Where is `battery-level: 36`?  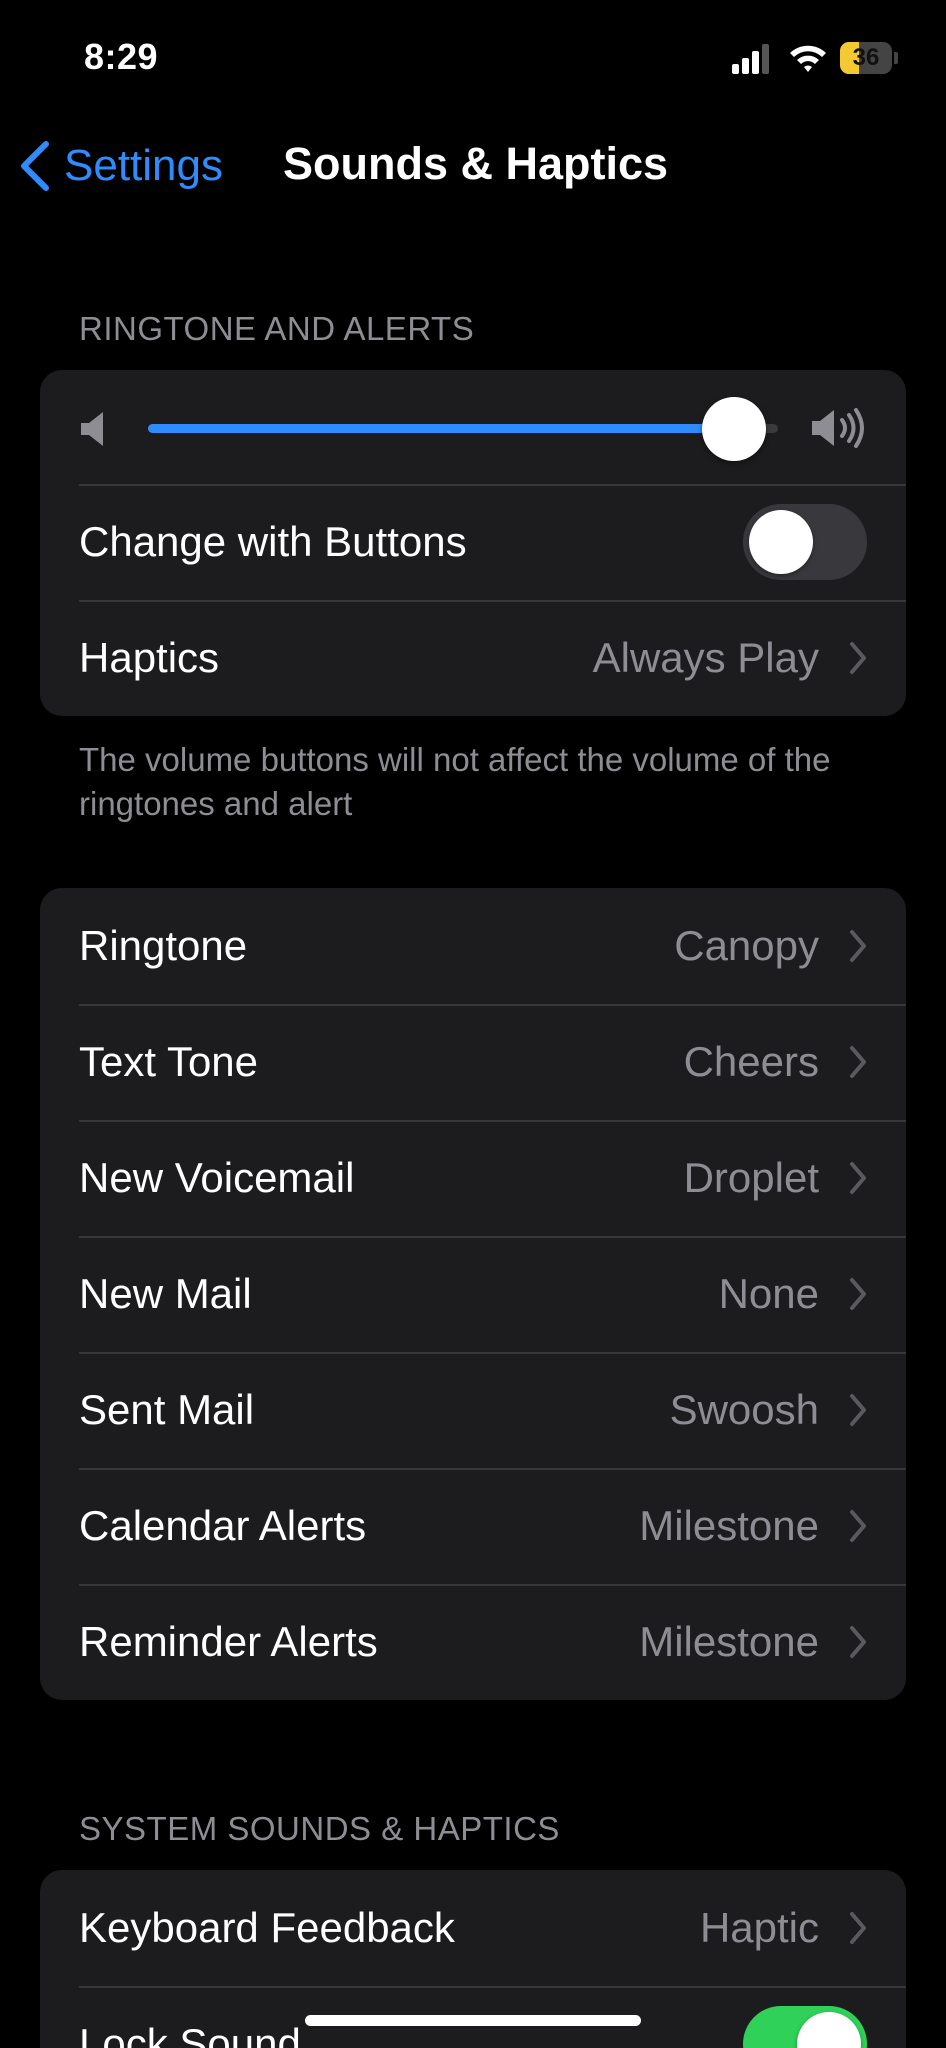
battery-level: 36 is located at coordinates (866, 57).